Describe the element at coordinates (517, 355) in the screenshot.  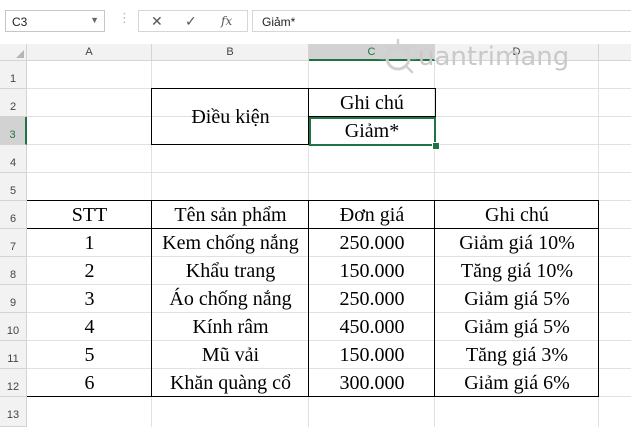
I see `note-cell: Tăng giá 3%` at that location.